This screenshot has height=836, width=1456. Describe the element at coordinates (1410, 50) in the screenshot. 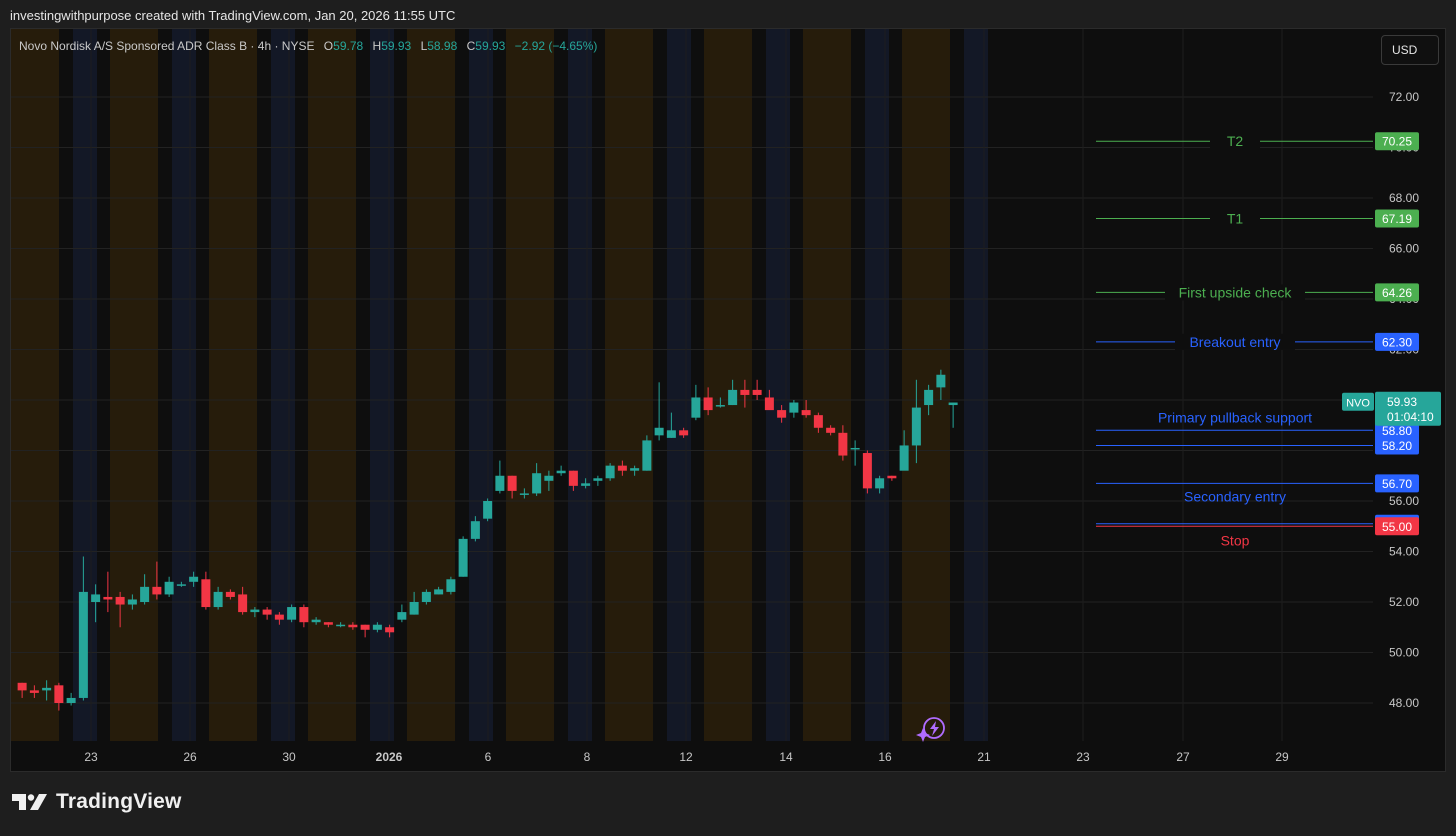

I see `currency-button: USD` at that location.